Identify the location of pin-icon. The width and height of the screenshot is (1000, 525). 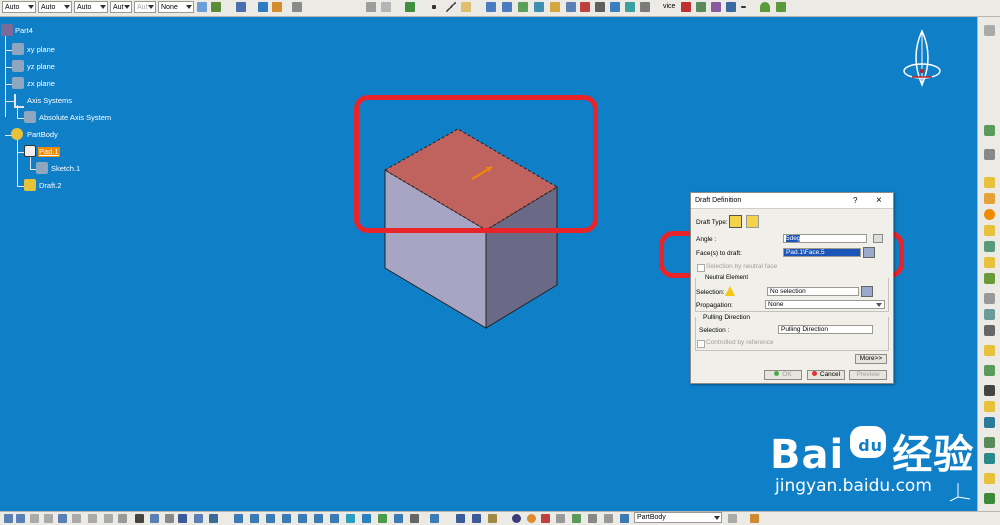
(169, 518).